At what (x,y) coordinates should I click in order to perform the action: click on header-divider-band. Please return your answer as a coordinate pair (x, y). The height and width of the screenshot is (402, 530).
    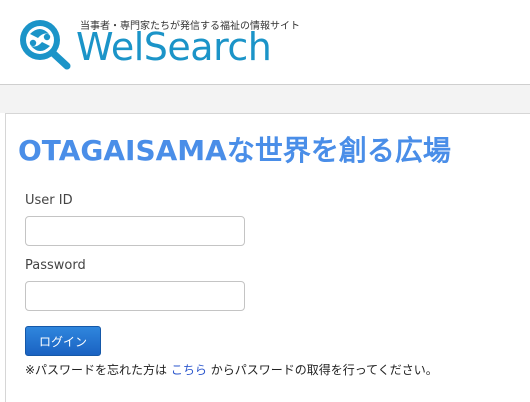
    Looking at the image, I should click on (265, 99).